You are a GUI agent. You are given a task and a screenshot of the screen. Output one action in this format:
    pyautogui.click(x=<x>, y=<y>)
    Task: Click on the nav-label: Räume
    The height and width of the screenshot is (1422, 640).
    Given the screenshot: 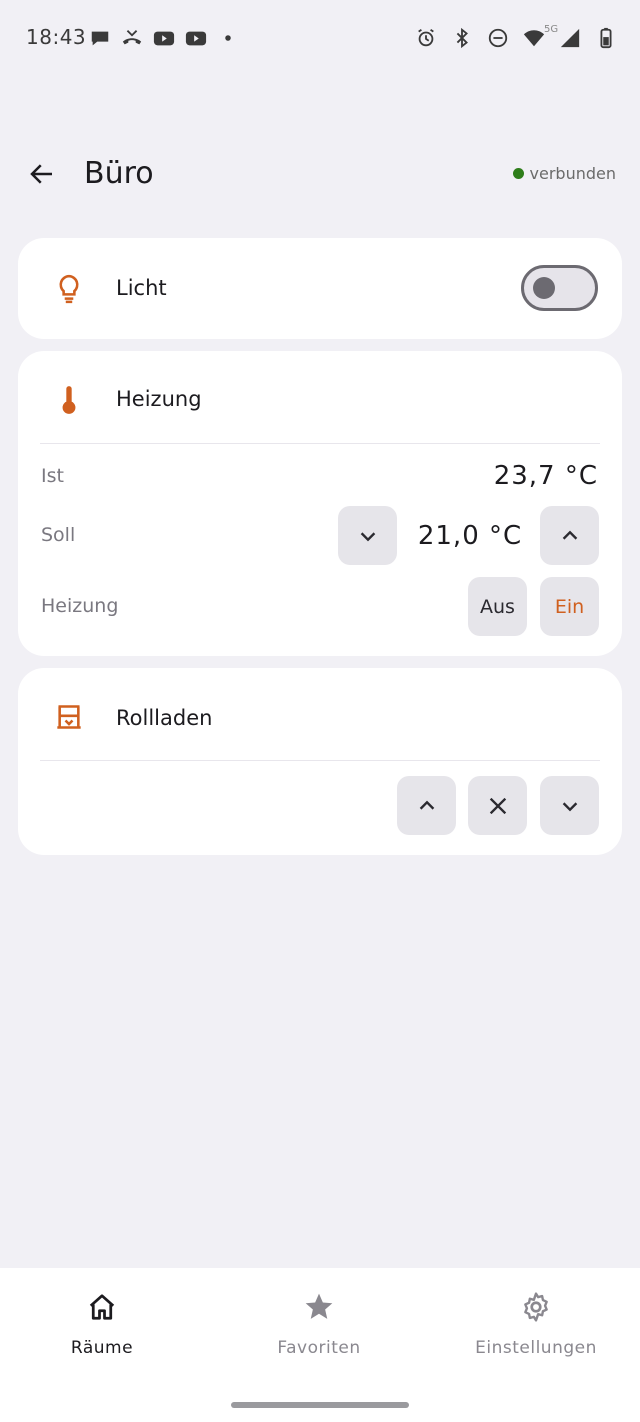 What is the action you would take?
    pyautogui.click(x=102, y=1348)
    